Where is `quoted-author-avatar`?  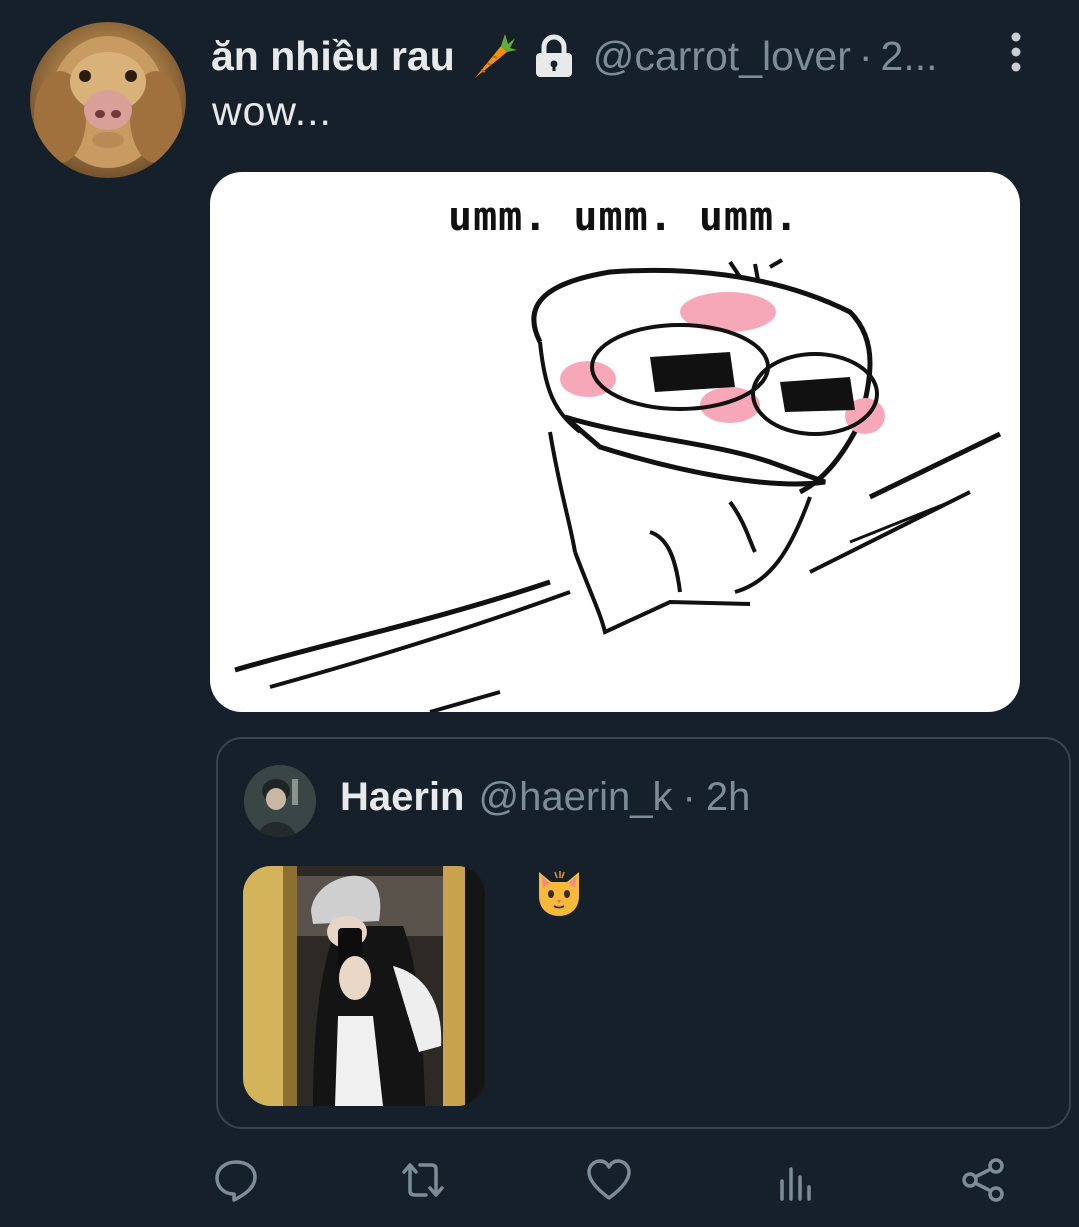
quoted-author-avatar is located at coordinates (280, 801).